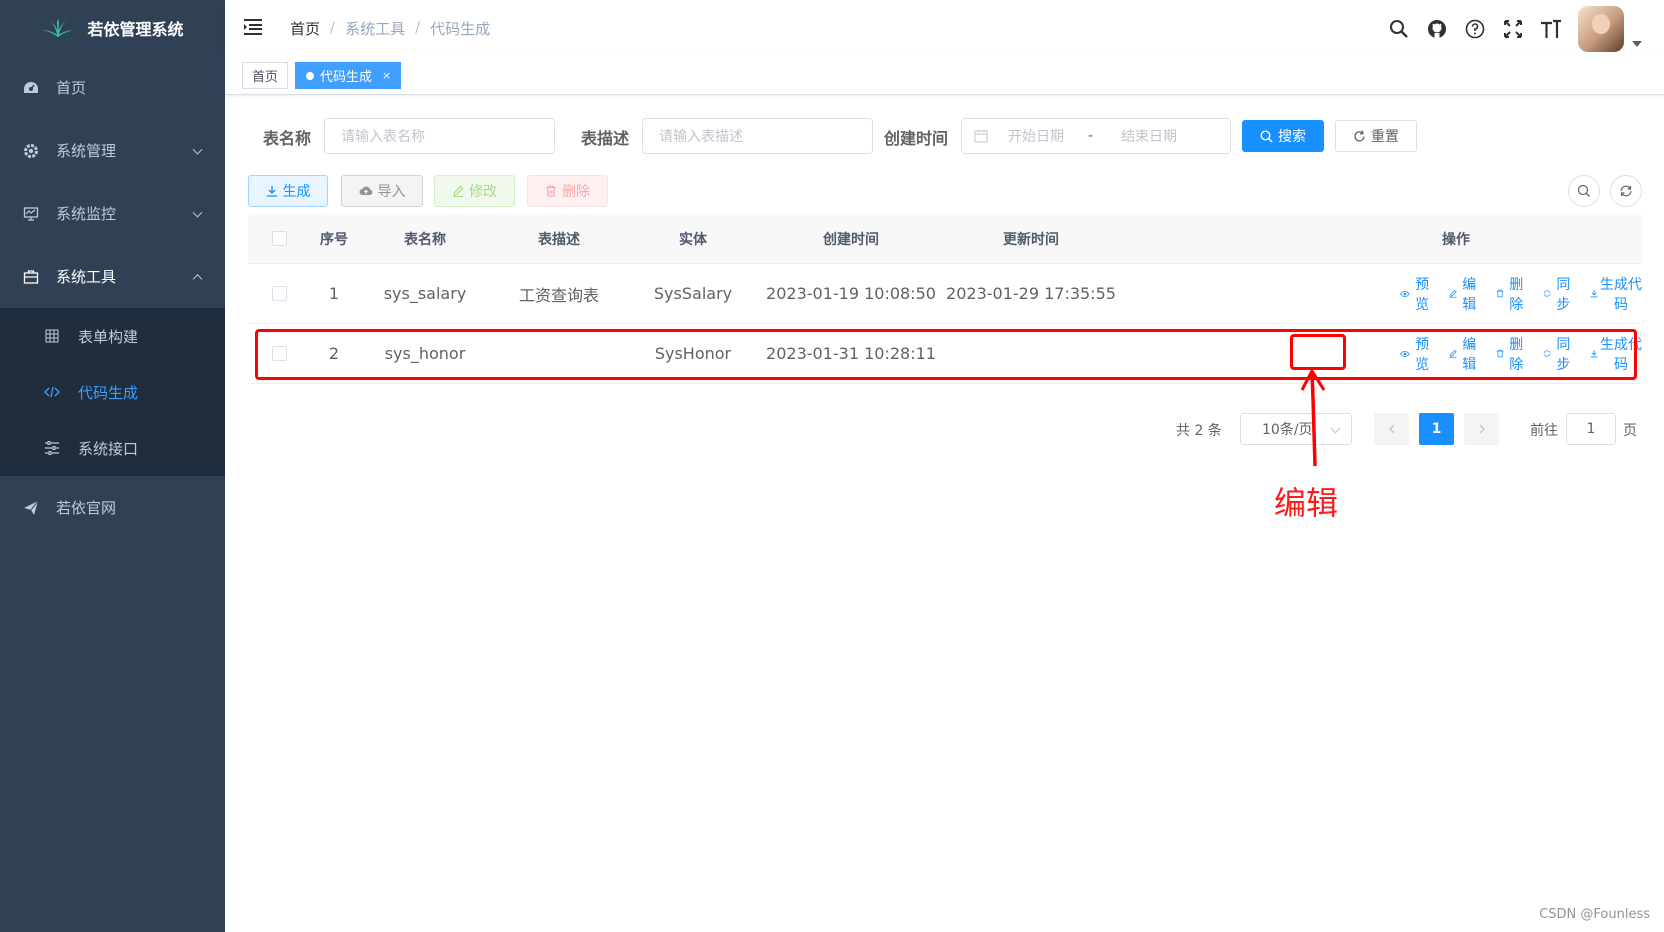 The width and height of the screenshot is (1664, 932). What do you see at coordinates (108, 336) in the screenshot?
I see `sidebar-item-label: 表单构建` at bounding box center [108, 336].